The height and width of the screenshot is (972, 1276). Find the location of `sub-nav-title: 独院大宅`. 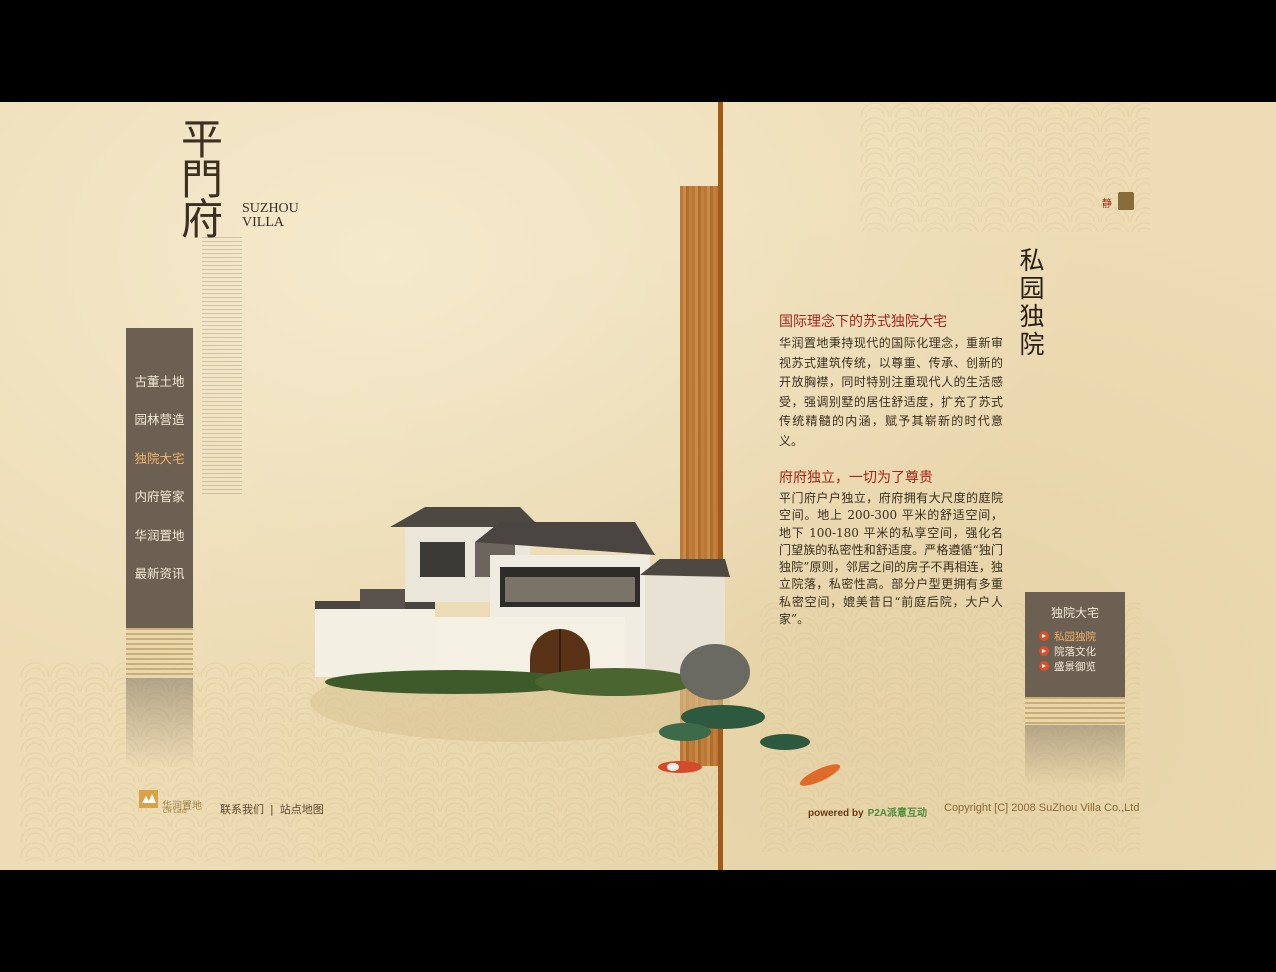

sub-nav-title: 独院大宅 is located at coordinates (1074, 613).